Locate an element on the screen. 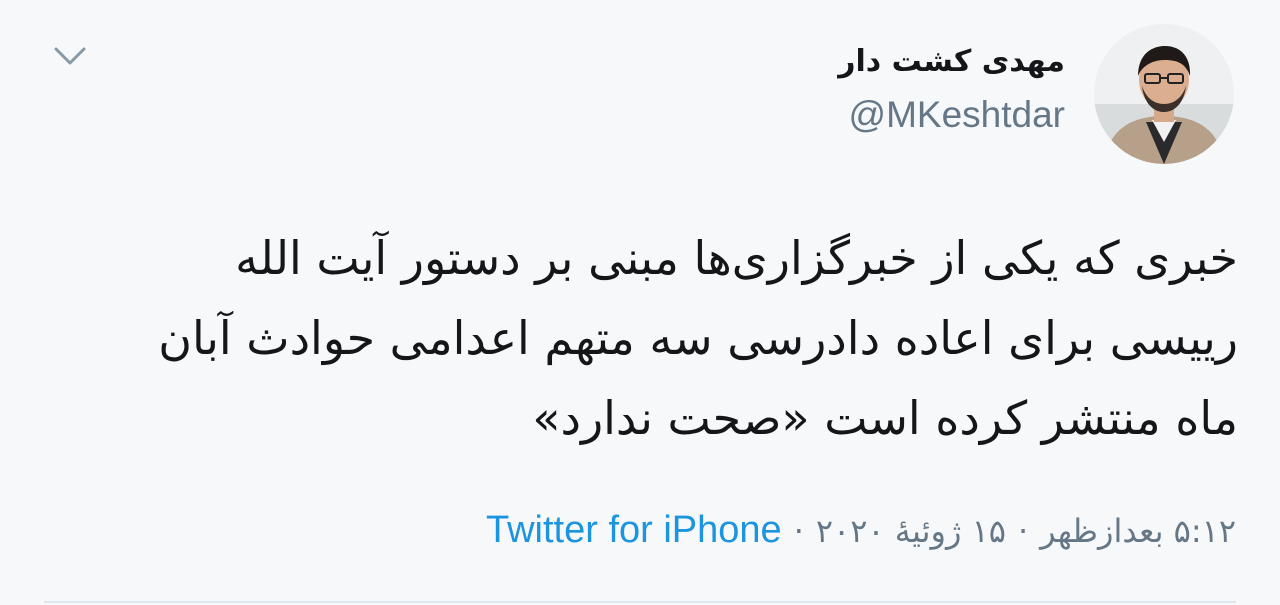  tweet-time: ۵:۱۲ بعدازظهر is located at coordinates (1138, 531).